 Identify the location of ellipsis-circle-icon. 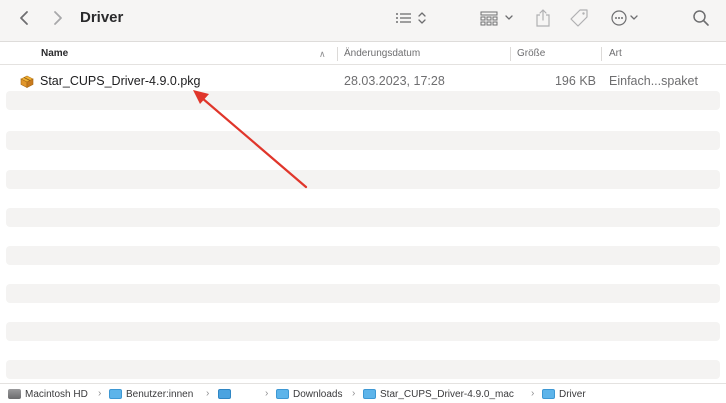
(624, 18).